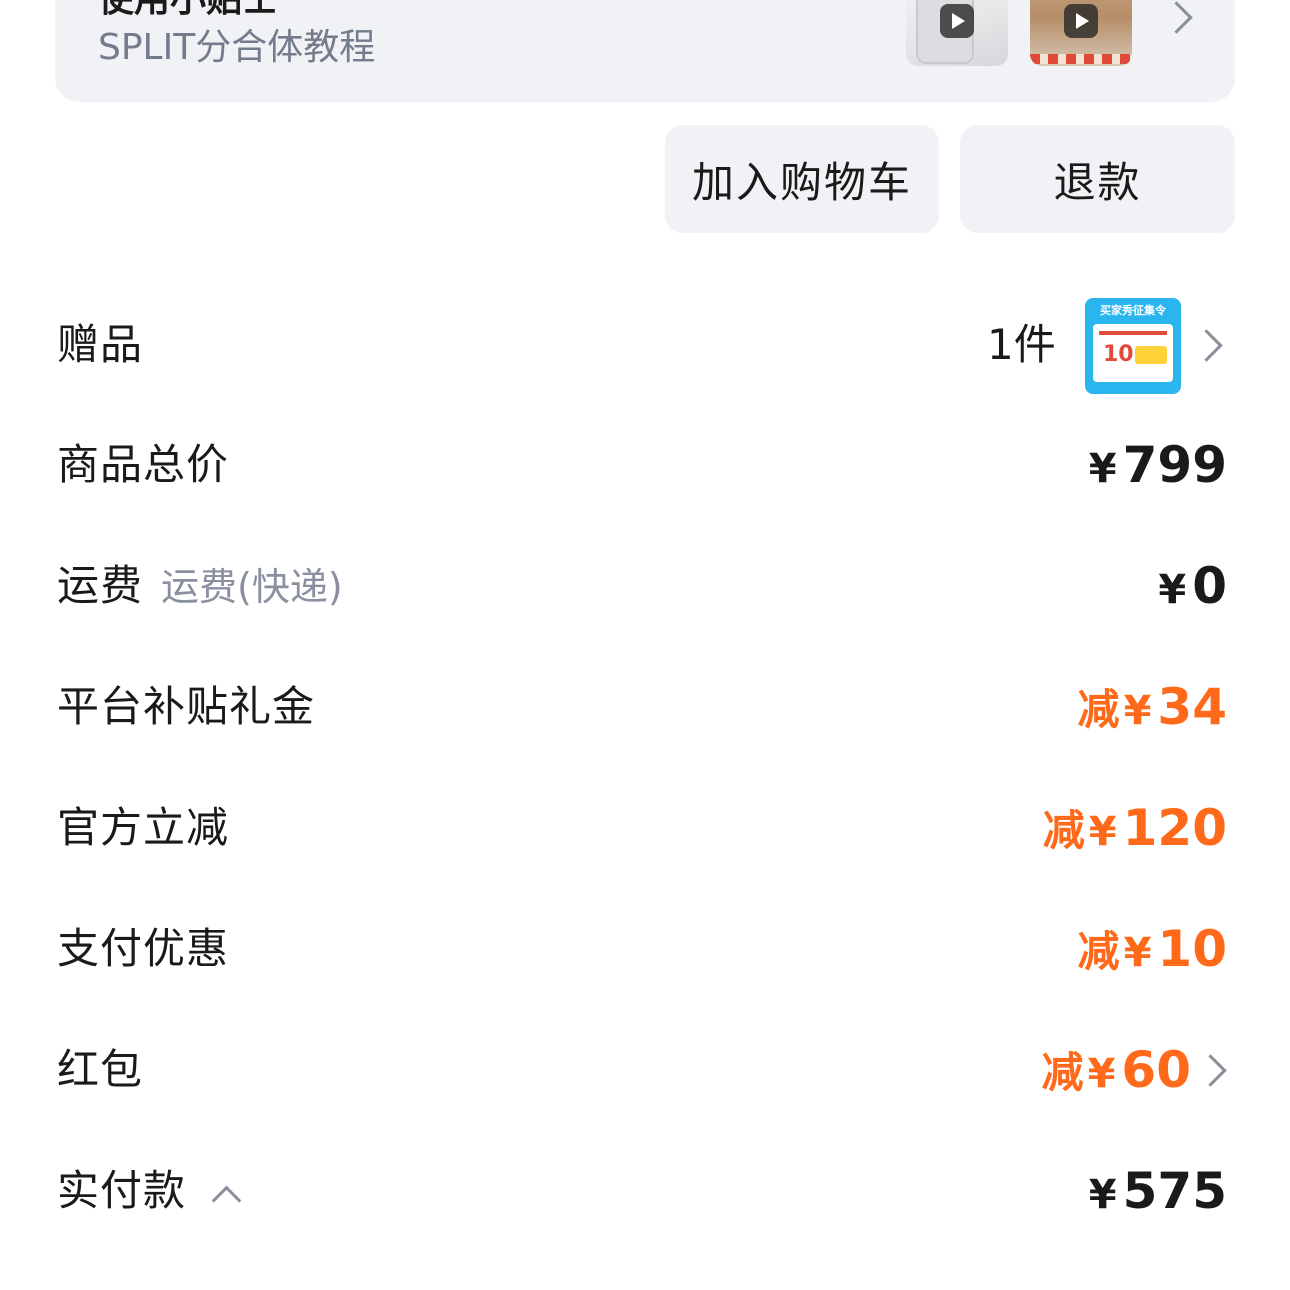 The image size is (1290, 1290). What do you see at coordinates (1192, 949) in the screenshot?
I see `payment-discount-amount: 10` at bounding box center [1192, 949].